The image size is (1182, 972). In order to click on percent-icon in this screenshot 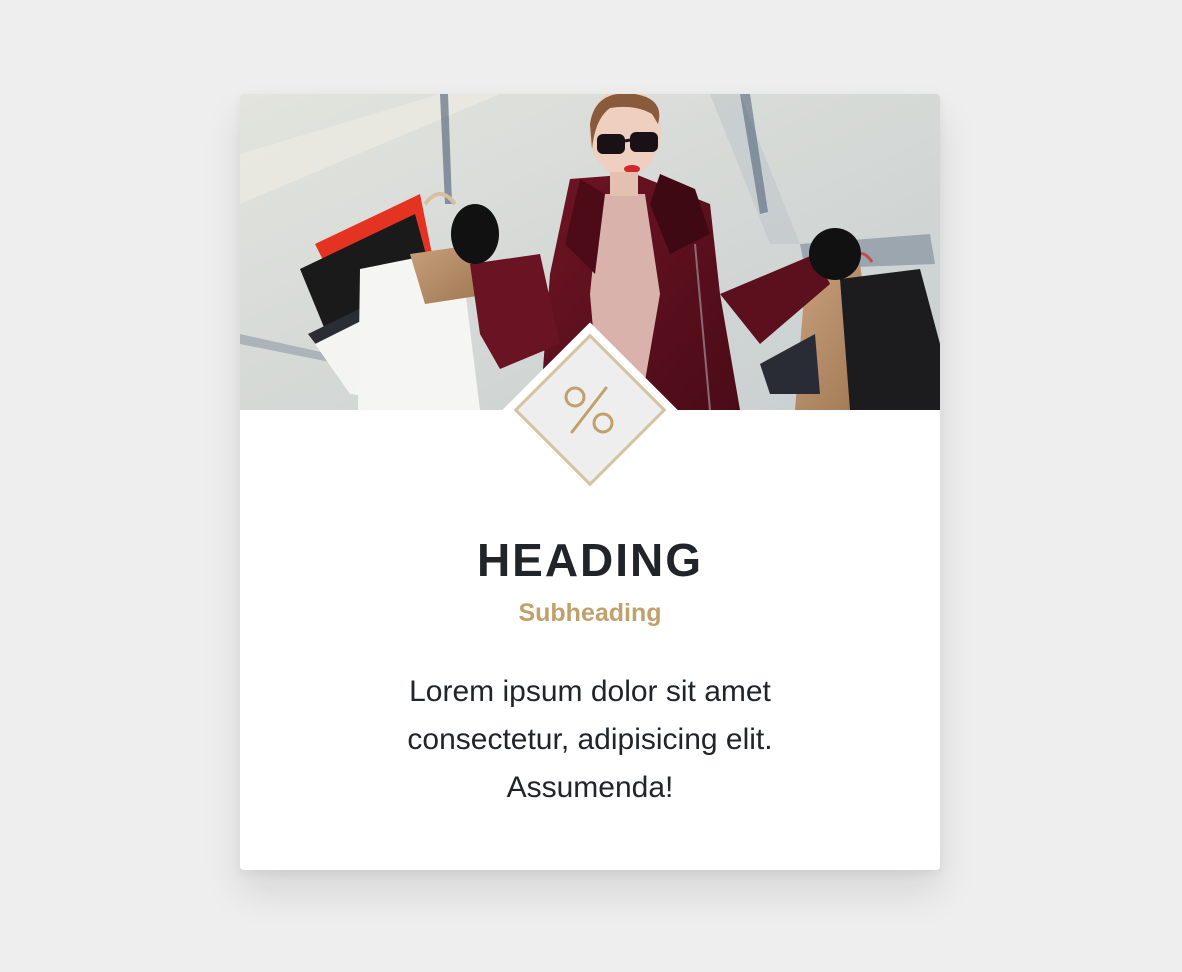, I will do `click(589, 410)`.